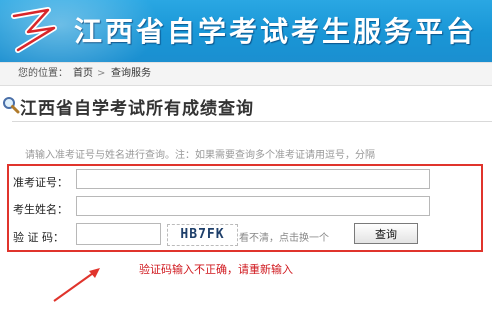  What do you see at coordinates (200, 155) in the screenshot?
I see `instruction-text: 请输入准考证号与姓名进行查询。注：如果需要查询多个准考证请用逗号，分隔` at bounding box center [200, 155].